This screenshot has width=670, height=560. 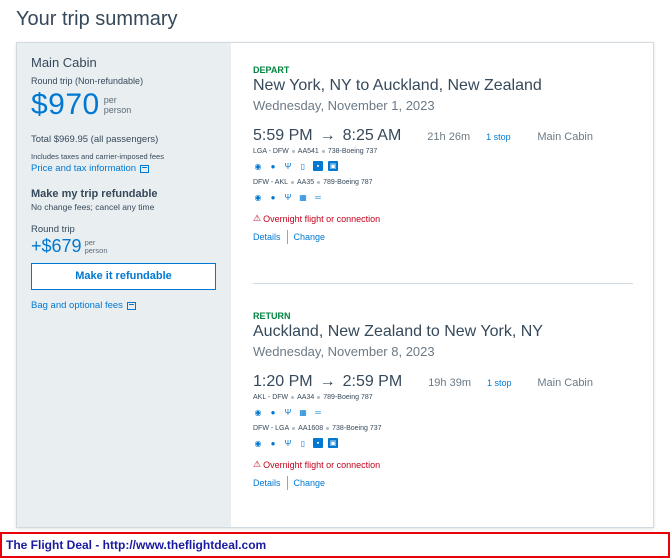 I want to click on segment-date: Wednesday, November 8, 2023, so click(x=344, y=351).